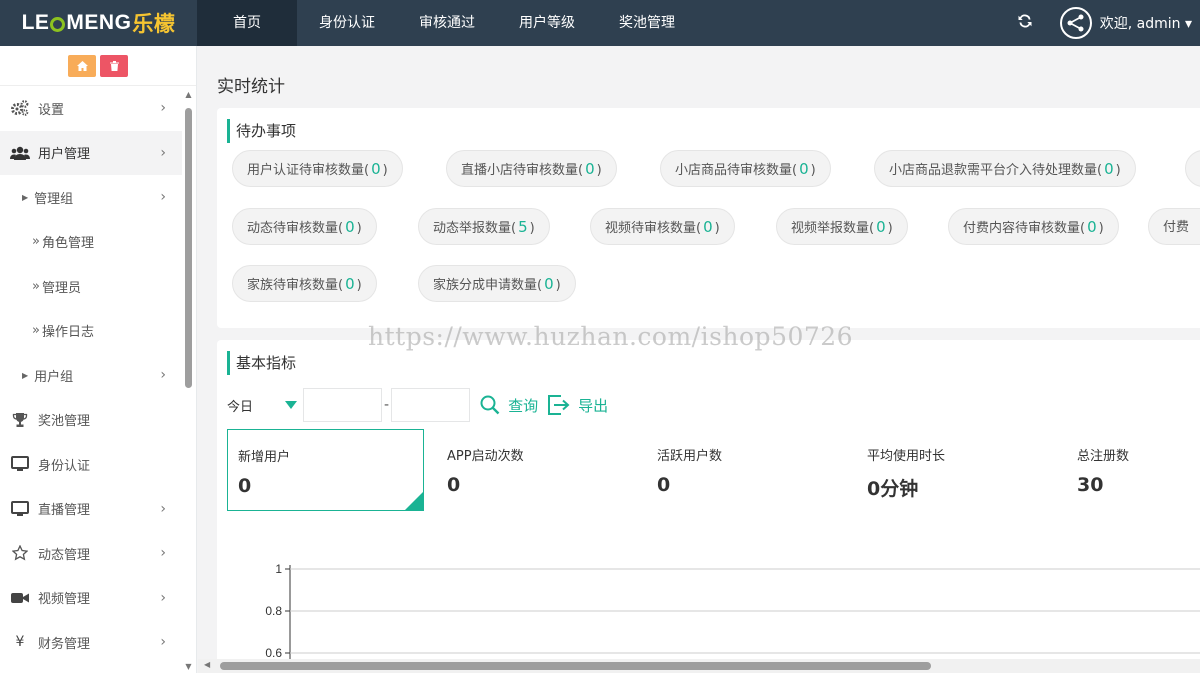  I want to click on query-label: 查询, so click(523, 405).